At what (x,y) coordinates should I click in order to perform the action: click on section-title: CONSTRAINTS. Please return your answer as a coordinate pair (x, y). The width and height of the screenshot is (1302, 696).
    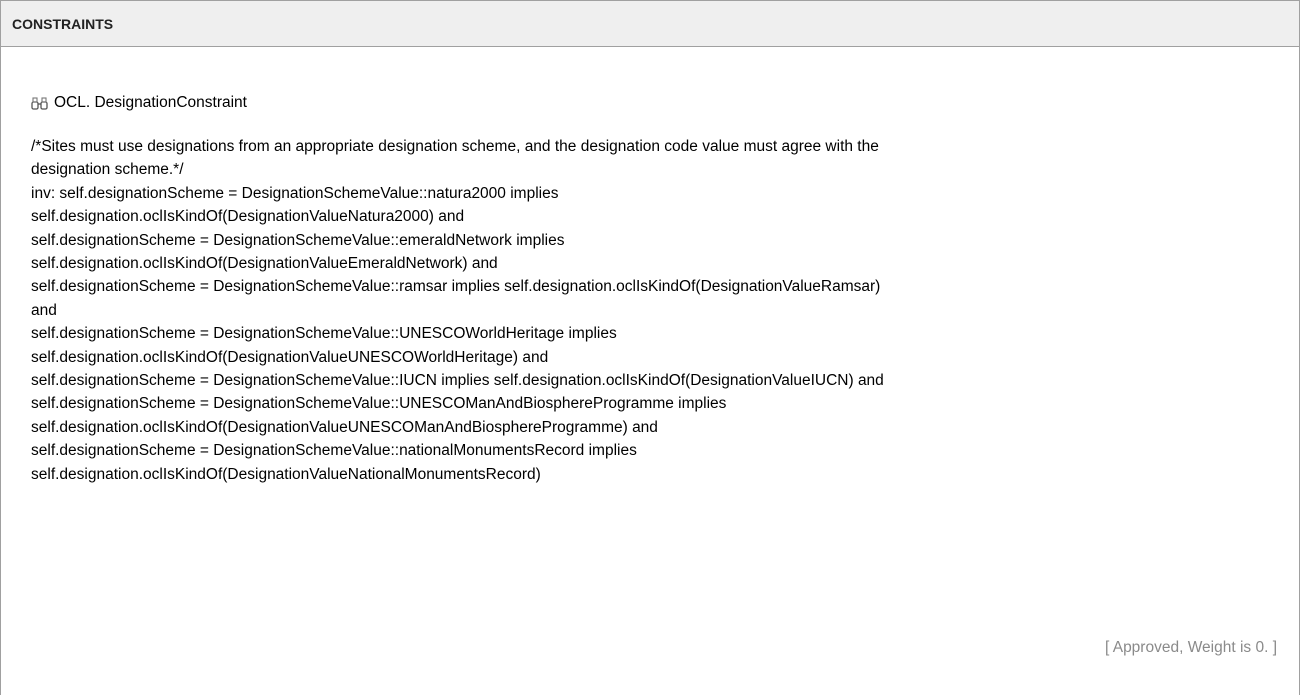
    Looking at the image, I should click on (63, 23).